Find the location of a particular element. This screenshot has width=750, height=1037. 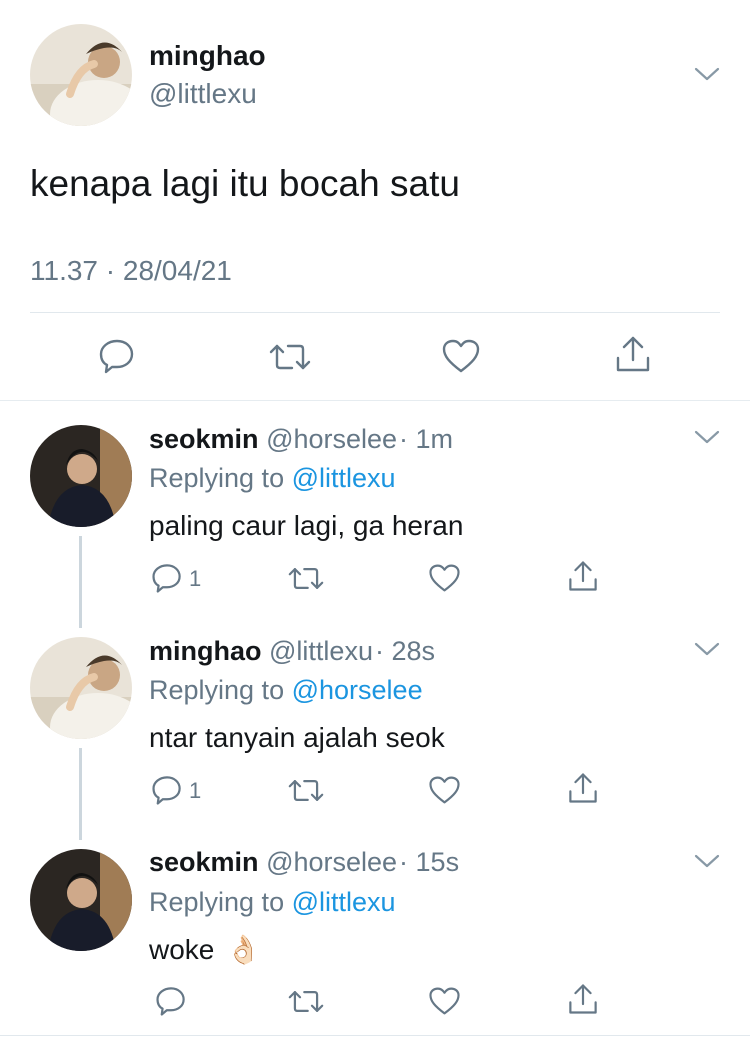

reply-text-line: woke 👌🏻 is located at coordinates (205, 949).